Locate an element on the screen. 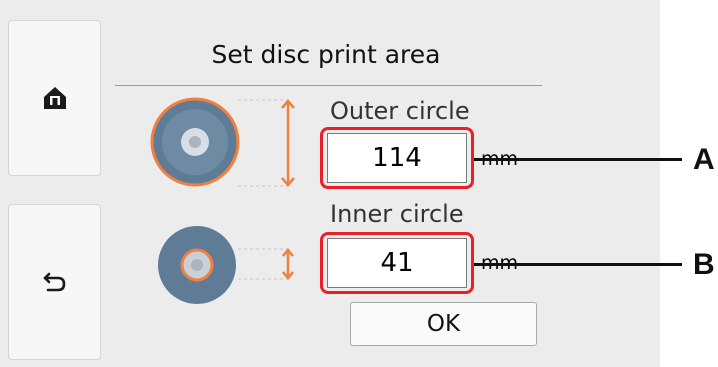  outer-size-guide is located at coordinates (266, 143).